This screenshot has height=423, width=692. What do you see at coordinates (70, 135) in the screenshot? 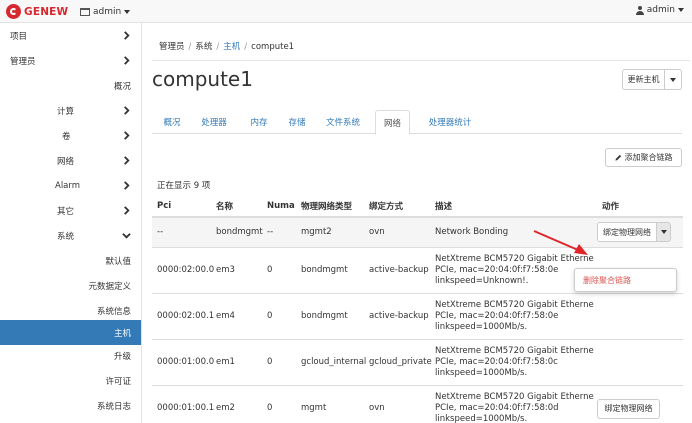
I see `sidebar-item-volumes: 卷` at bounding box center [70, 135].